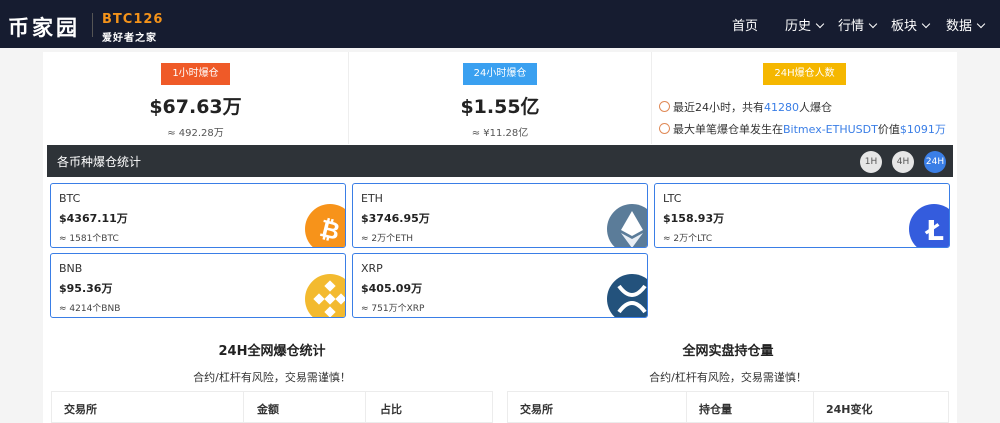 The image size is (1000, 423). Describe the element at coordinates (44, 27) in the screenshot. I see `logo-cn: 币家园` at that location.